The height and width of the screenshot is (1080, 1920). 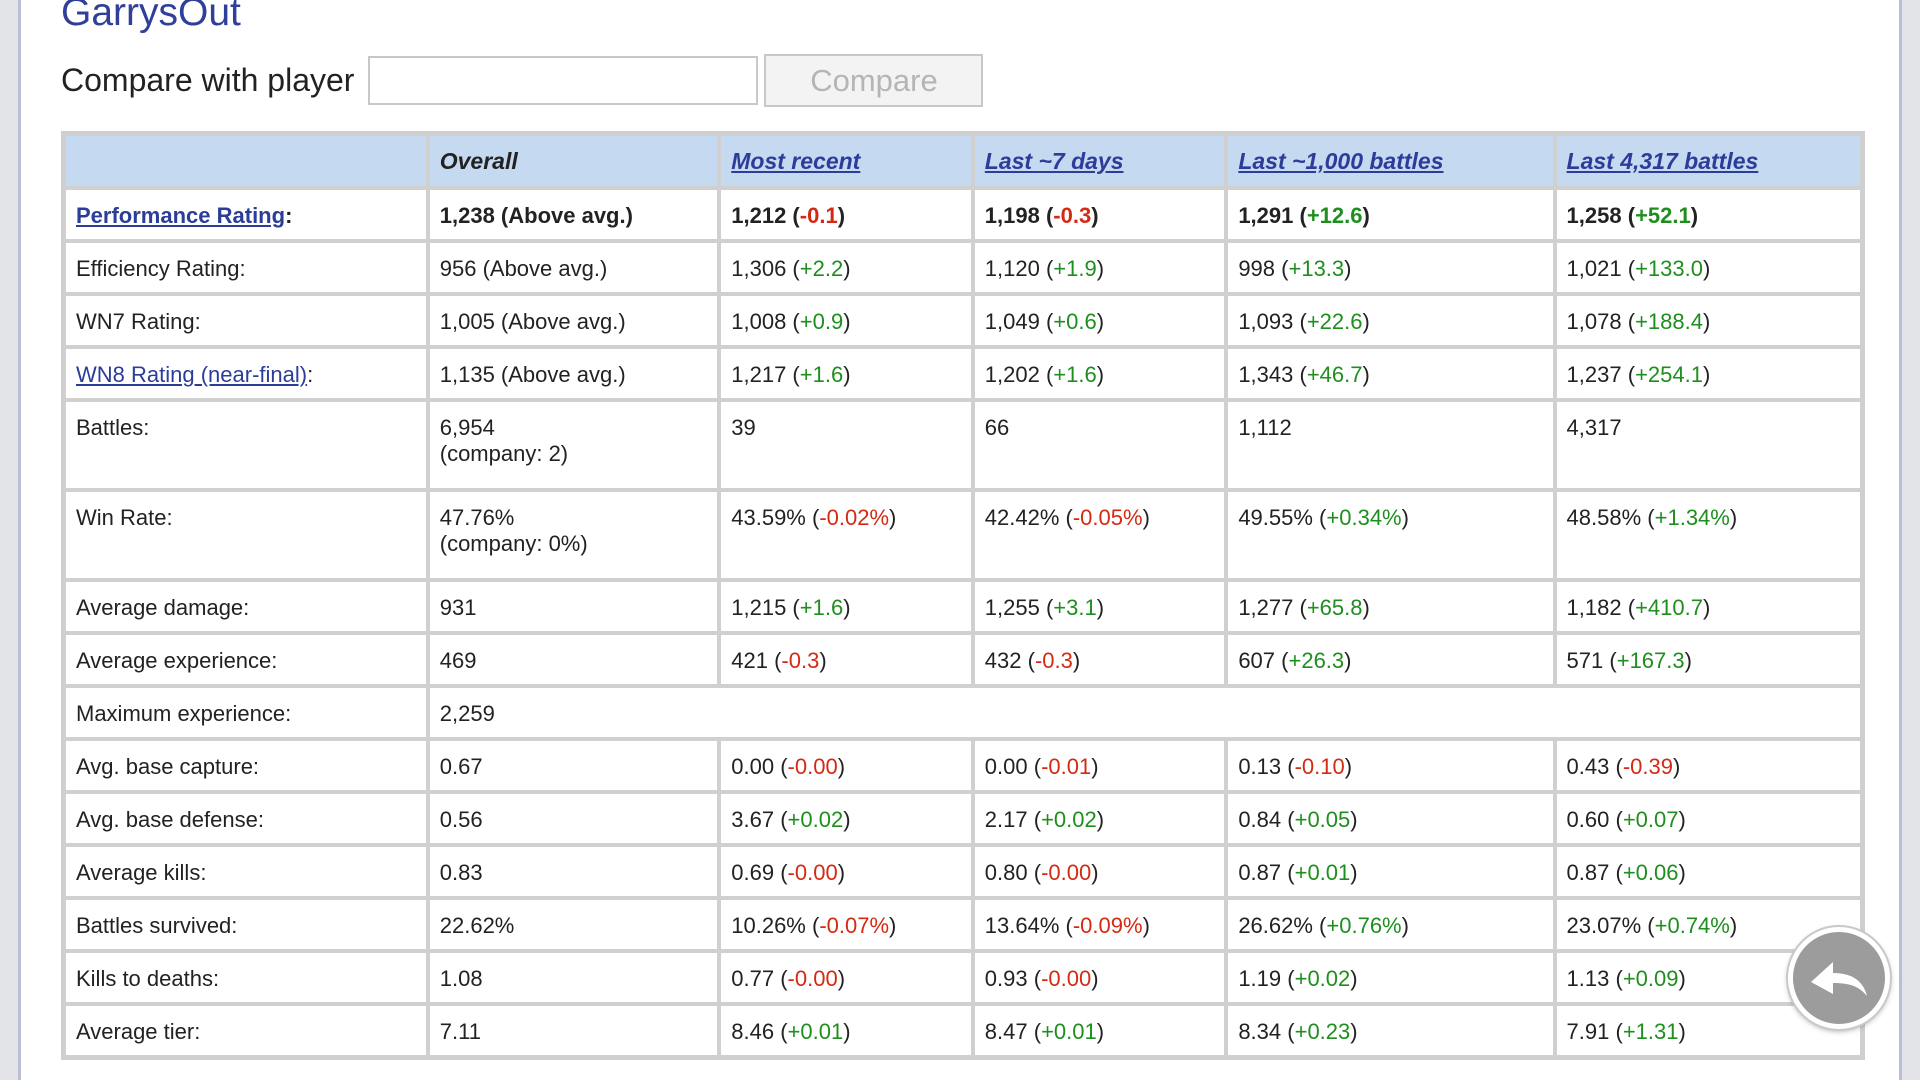 What do you see at coordinates (461, 978) in the screenshot?
I see `cell-value: 1.08` at bounding box center [461, 978].